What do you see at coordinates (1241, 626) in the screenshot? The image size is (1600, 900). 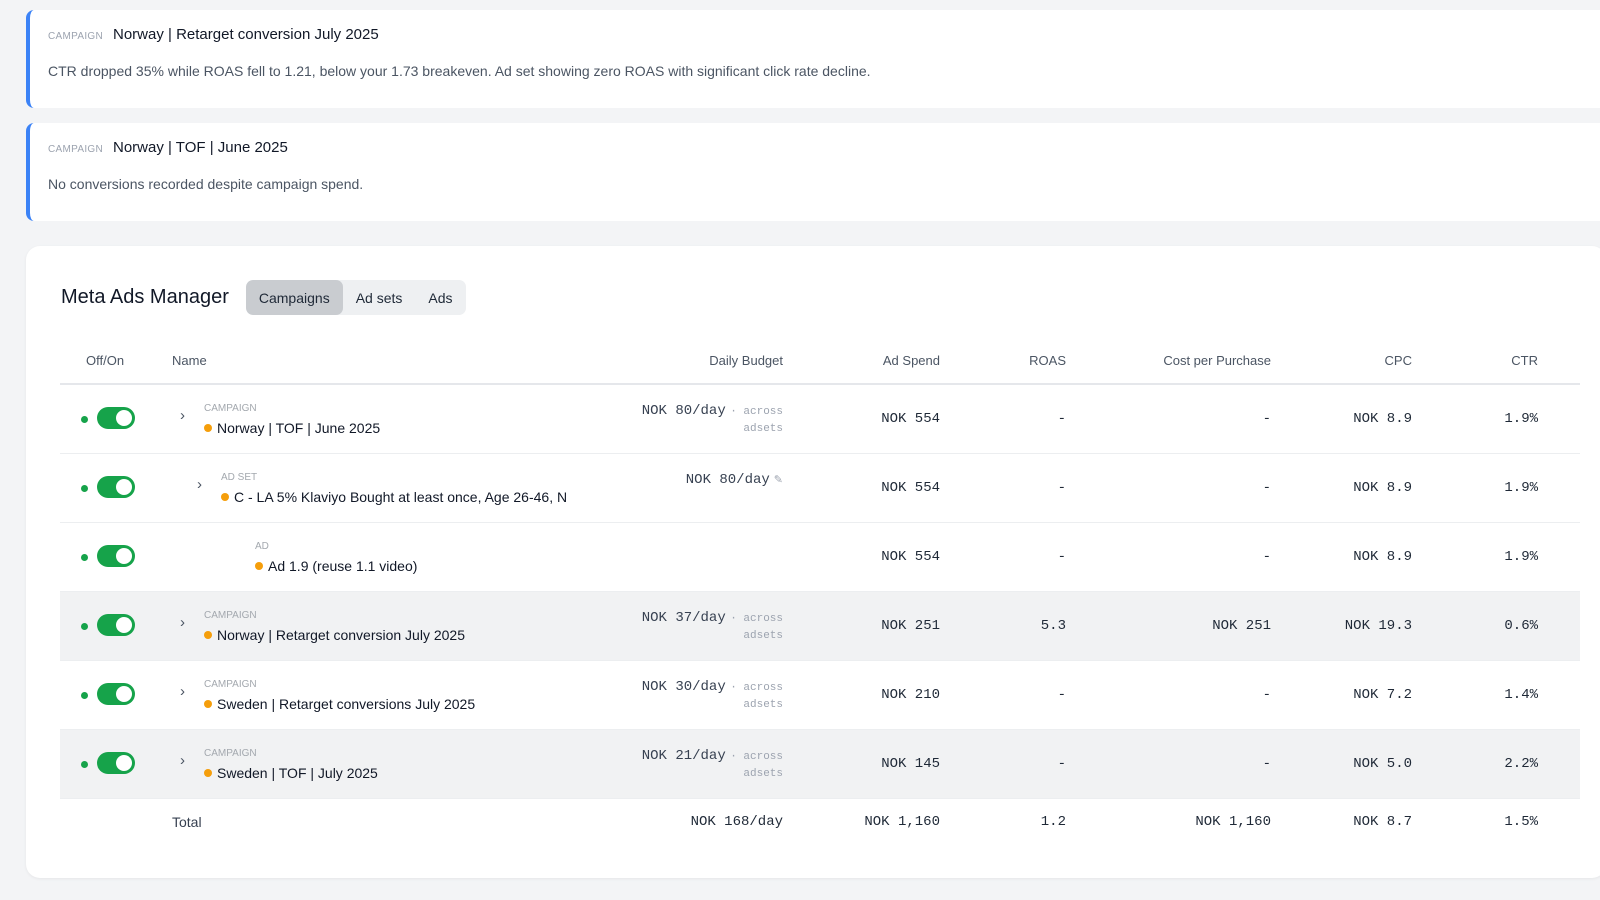 I see `cost-per-purchase: NOK 251` at bounding box center [1241, 626].